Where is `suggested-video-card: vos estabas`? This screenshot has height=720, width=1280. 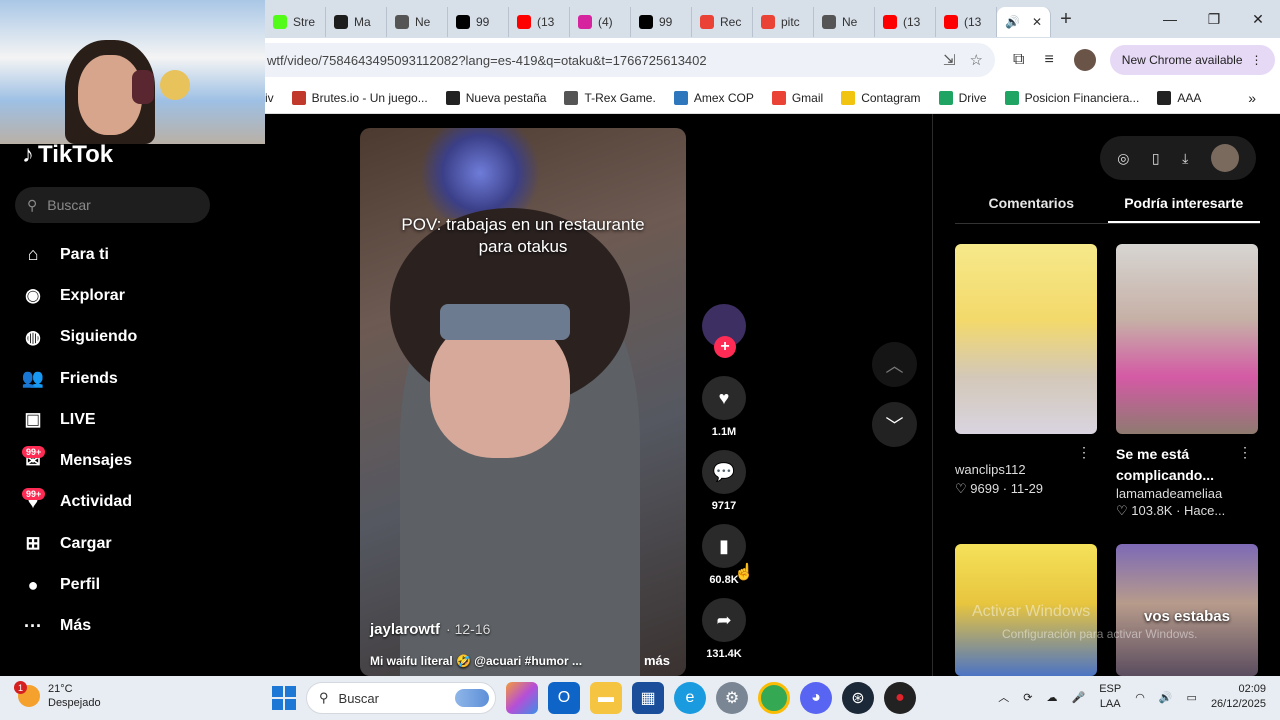
suggested-video-card: vos estabas is located at coordinates (1187, 610).